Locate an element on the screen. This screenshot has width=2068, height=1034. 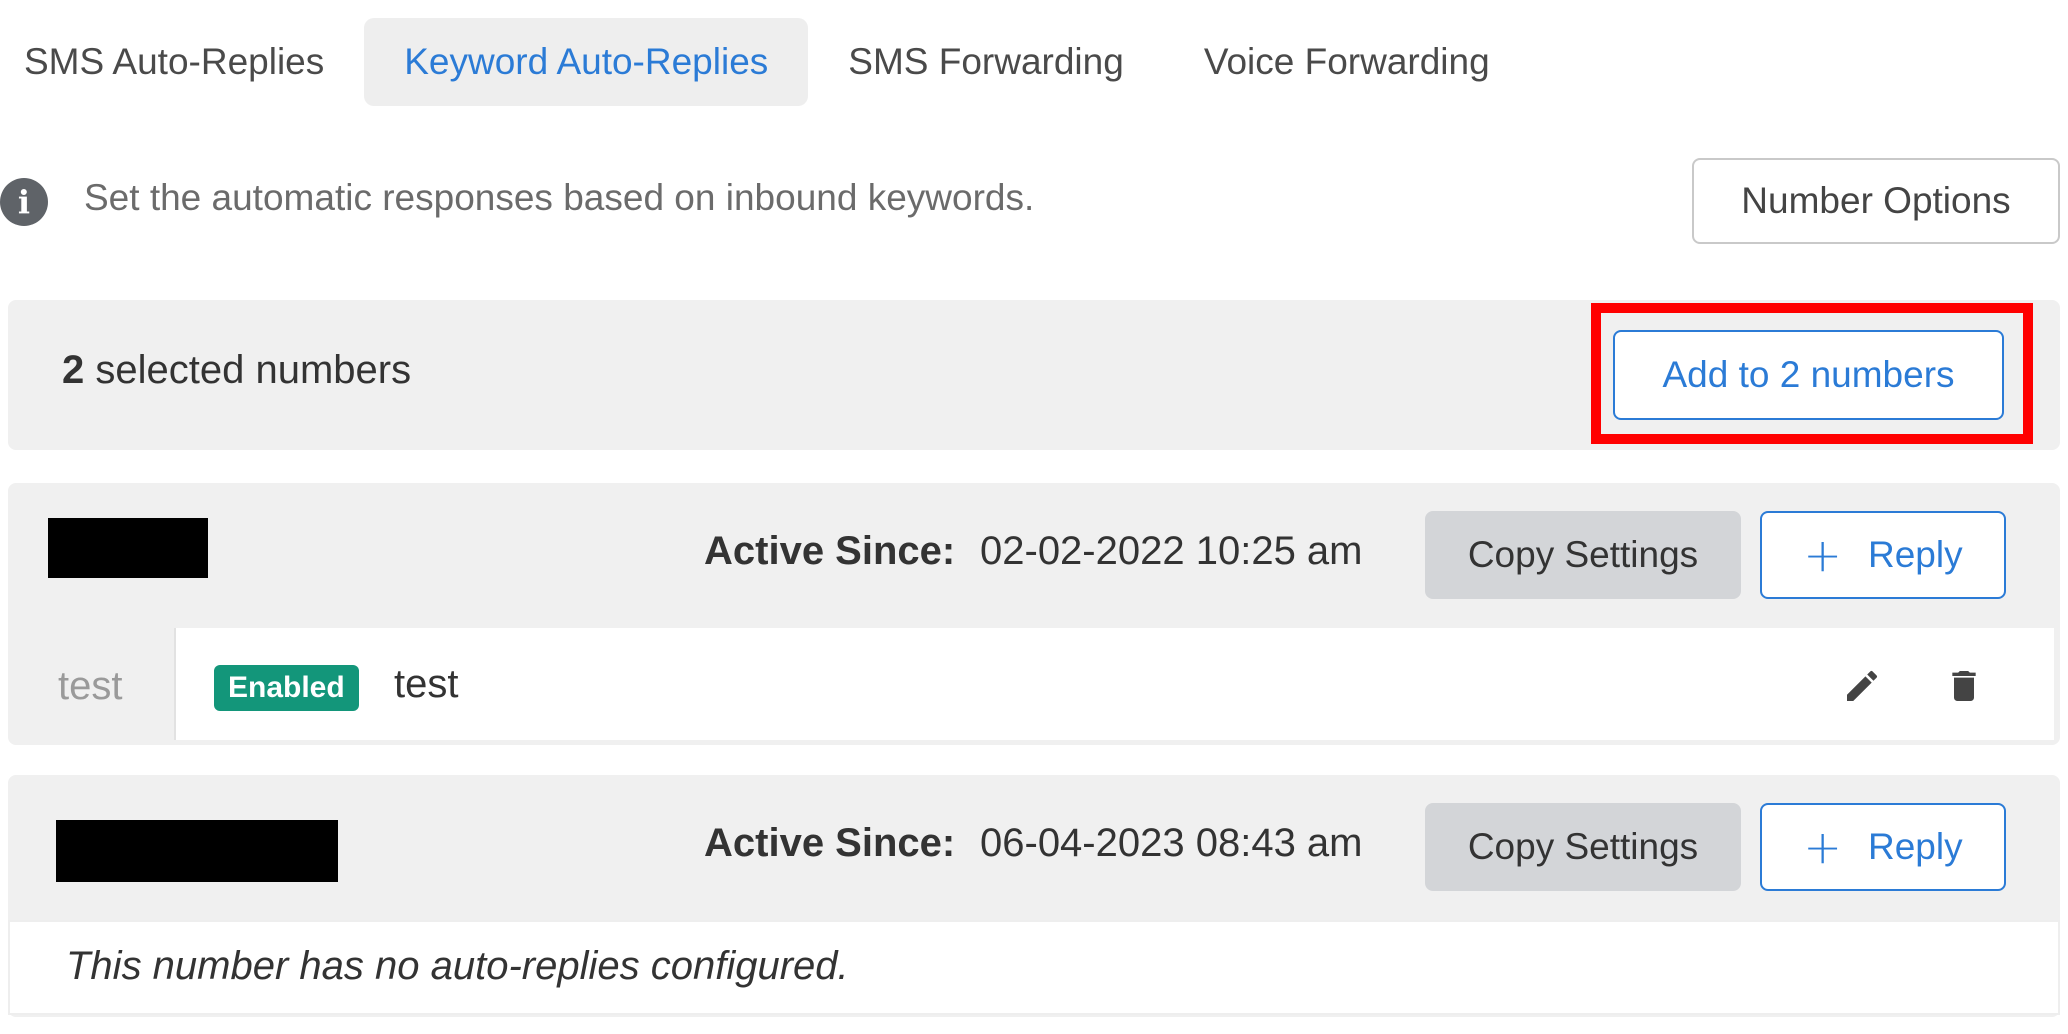
tab-voice-forwarding: Voice Forwarding is located at coordinates (1347, 62).